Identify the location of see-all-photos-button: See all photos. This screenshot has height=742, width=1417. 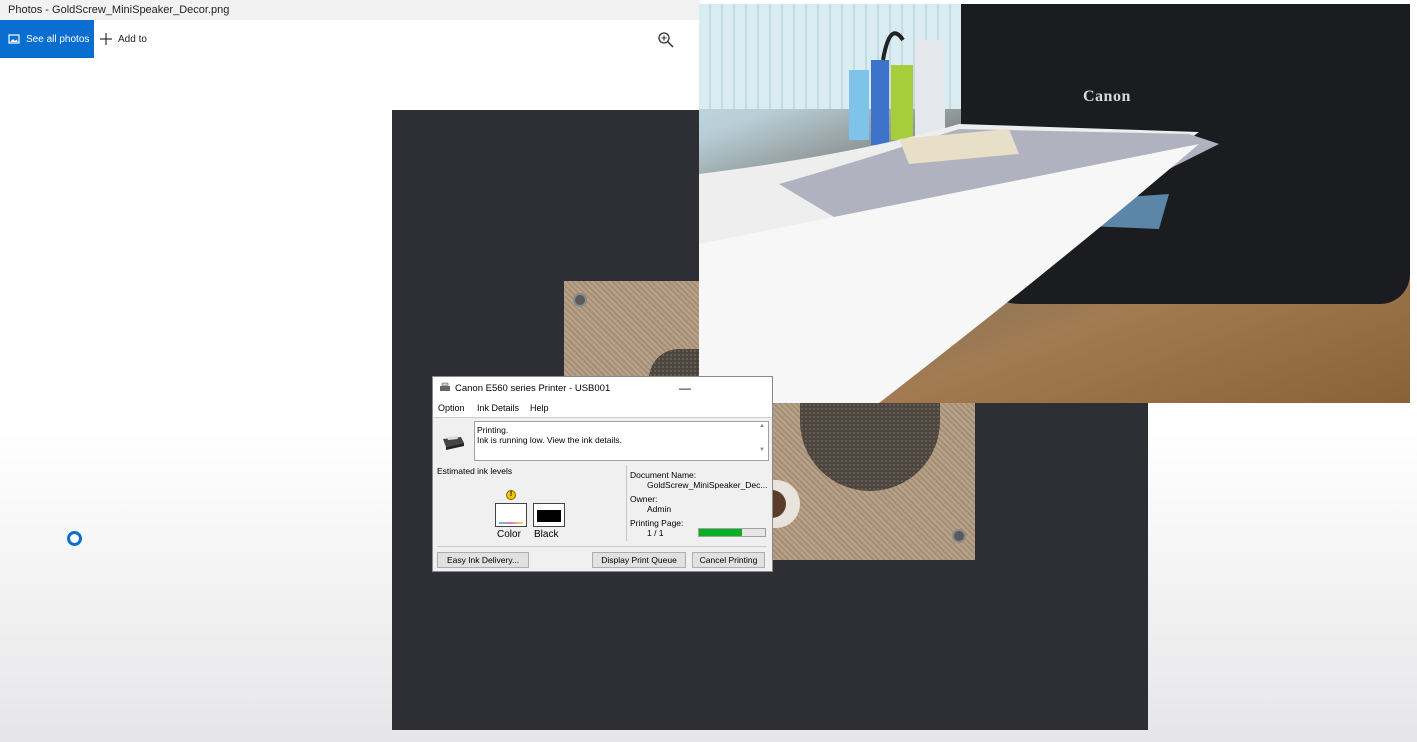
(47, 39).